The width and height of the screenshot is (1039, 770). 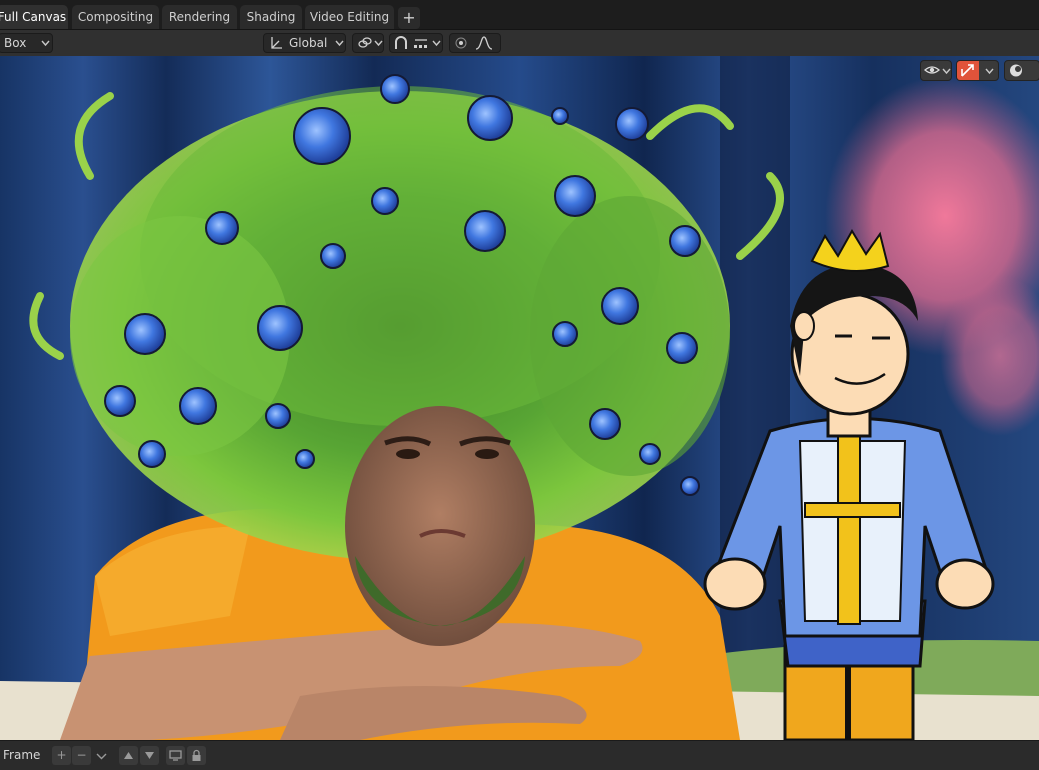 What do you see at coordinates (365, 42) in the screenshot?
I see `pivot-link-icon` at bounding box center [365, 42].